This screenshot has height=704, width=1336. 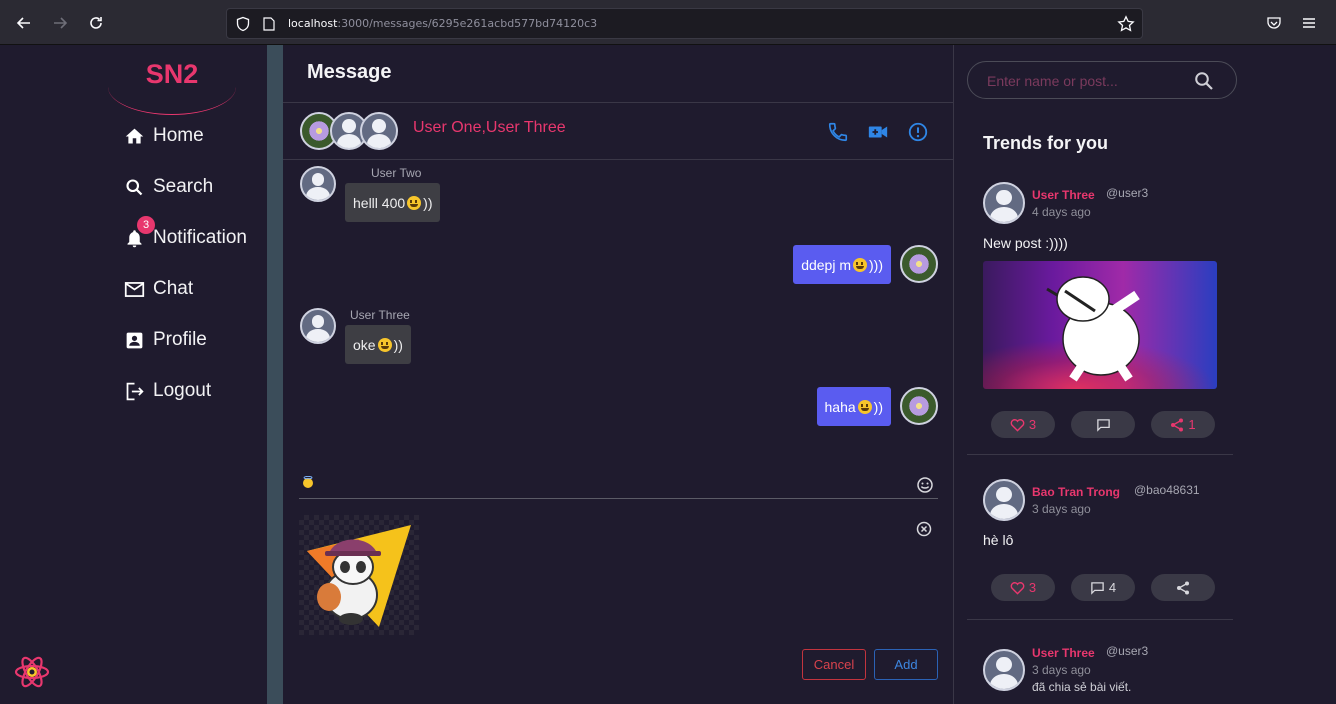 What do you see at coordinates (876, 264) in the screenshot?
I see `message-suffix: )))` at bounding box center [876, 264].